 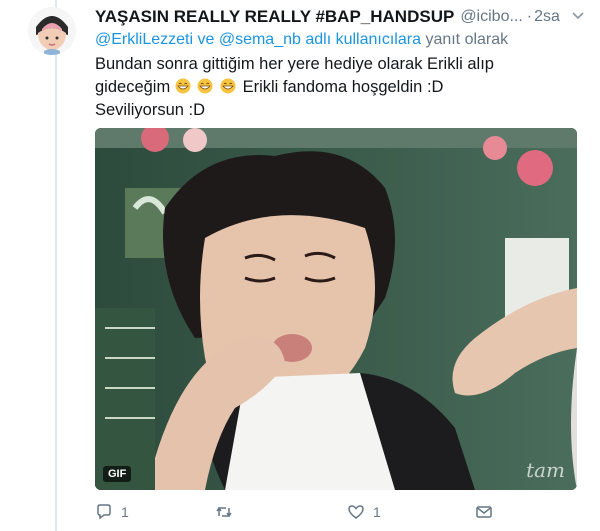 I want to click on reply-context-label: yanıt olarak, so click(x=467, y=39).